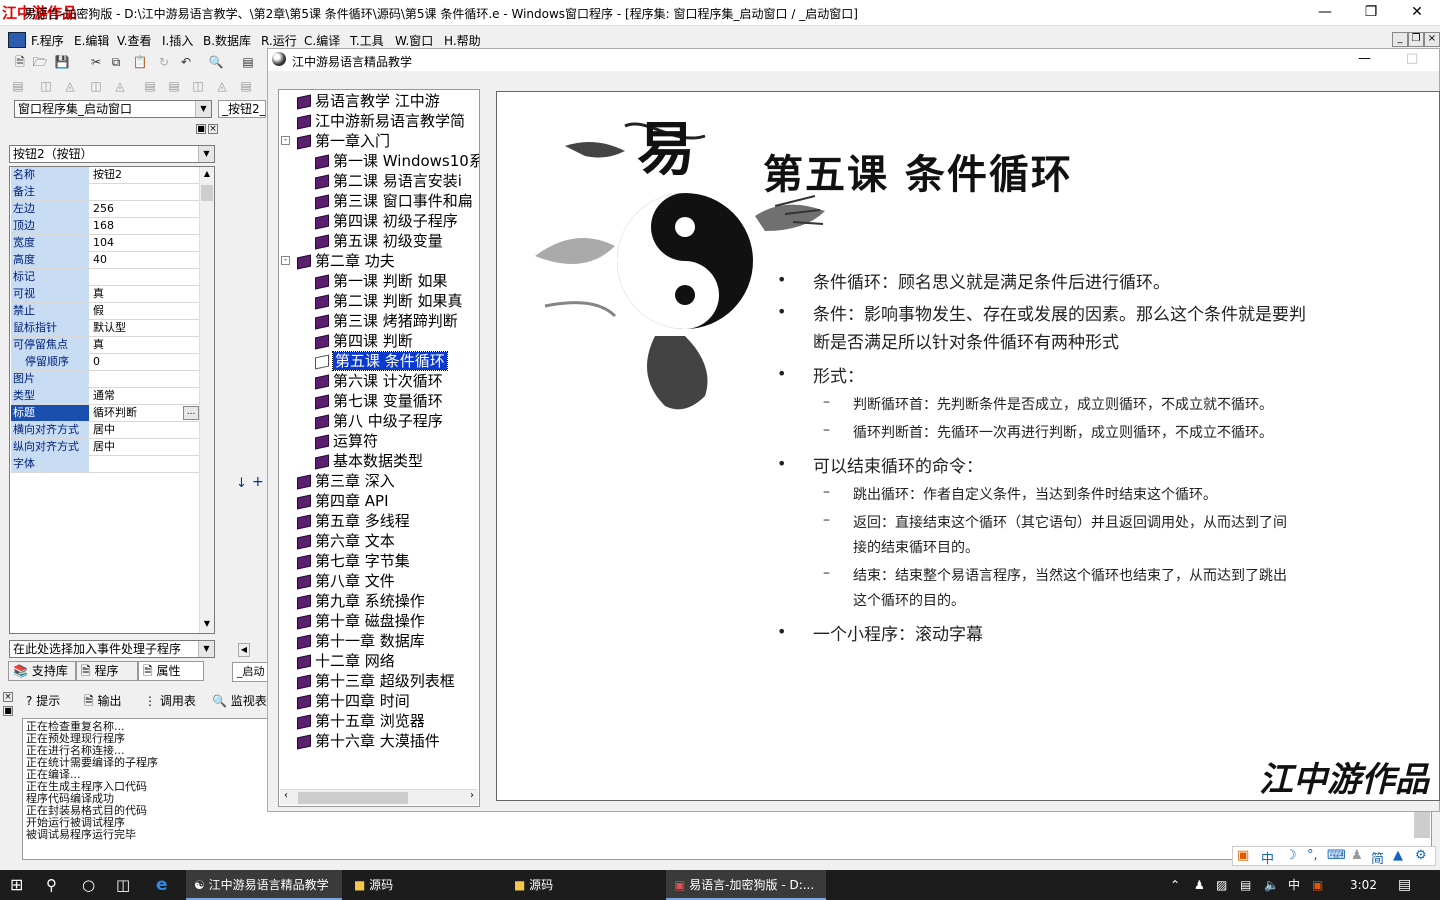 This screenshot has height=900, width=1440. I want to click on tree-item: 第十三章 超级列表框, so click(376, 681).